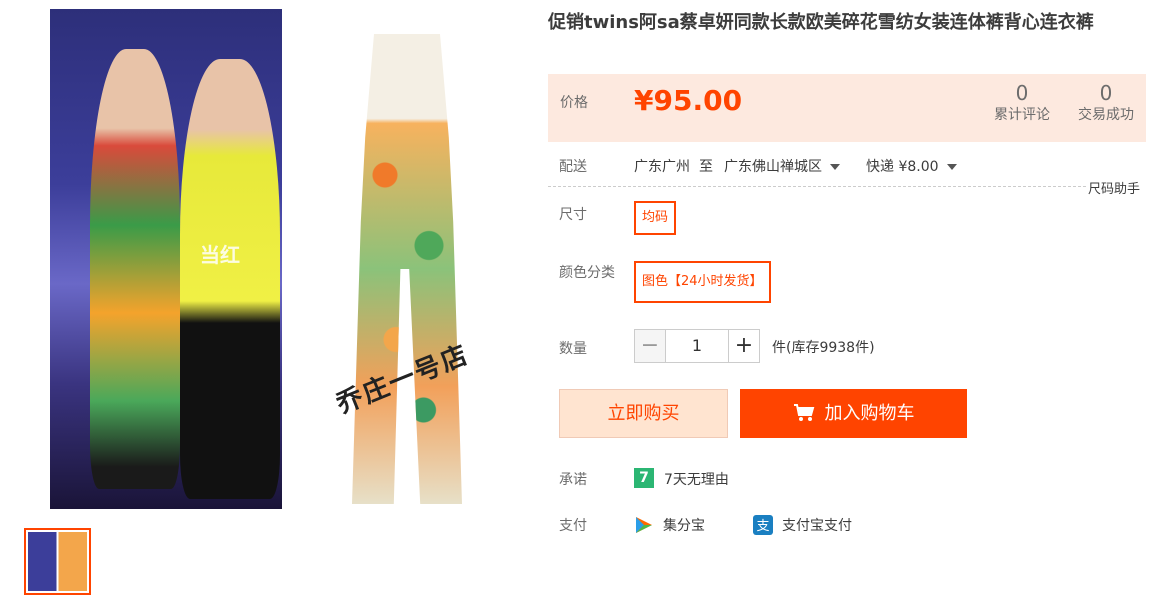 This screenshot has width=1150, height=610. I want to click on payment-alipay: 支付宝支付, so click(817, 526).